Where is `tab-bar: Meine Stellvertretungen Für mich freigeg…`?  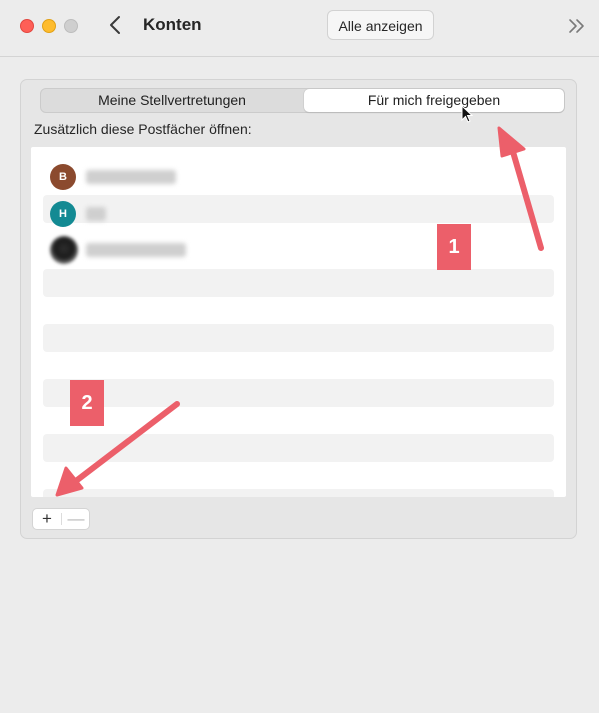 tab-bar: Meine Stellvertretungen Für mich freigeg… is located at coordinates (302, 100).